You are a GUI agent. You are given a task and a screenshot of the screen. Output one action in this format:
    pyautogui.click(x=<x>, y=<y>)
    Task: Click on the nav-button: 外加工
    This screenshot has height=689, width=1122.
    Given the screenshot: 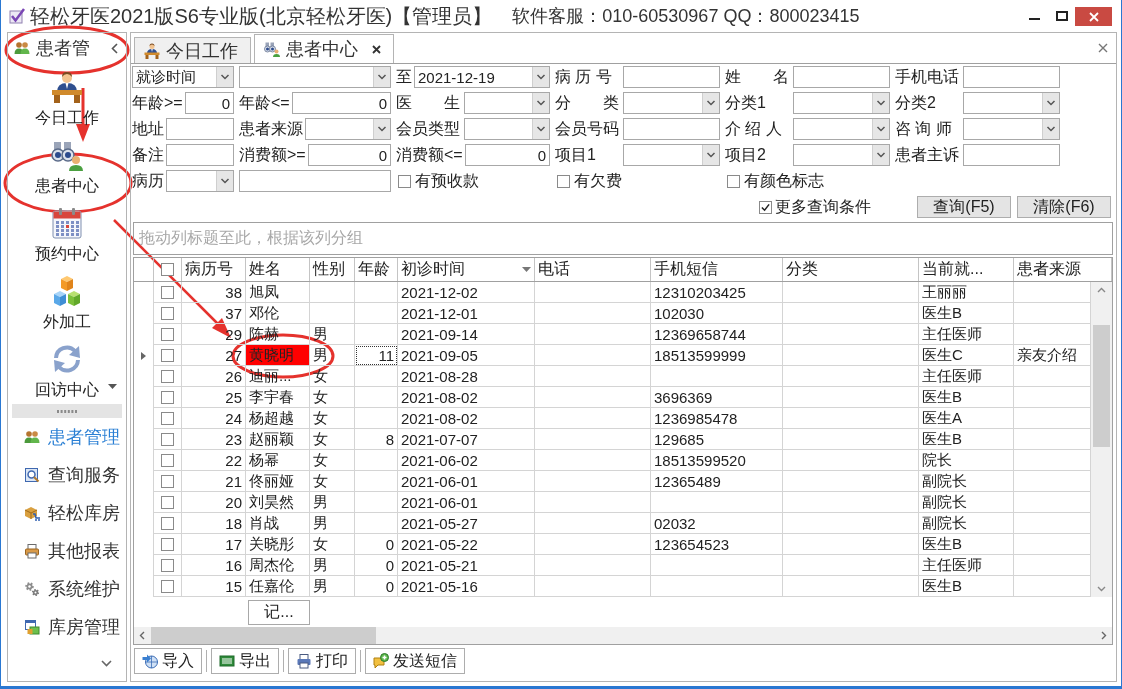 What is the action you would take?
    pyautogui.click(x=67, y=301)
    